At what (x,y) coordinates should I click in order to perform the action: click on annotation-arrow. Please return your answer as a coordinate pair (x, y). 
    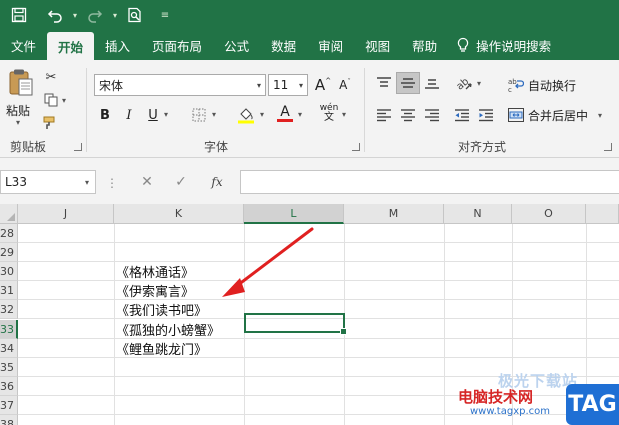
    Looking at the image, I should click on (268, 262).